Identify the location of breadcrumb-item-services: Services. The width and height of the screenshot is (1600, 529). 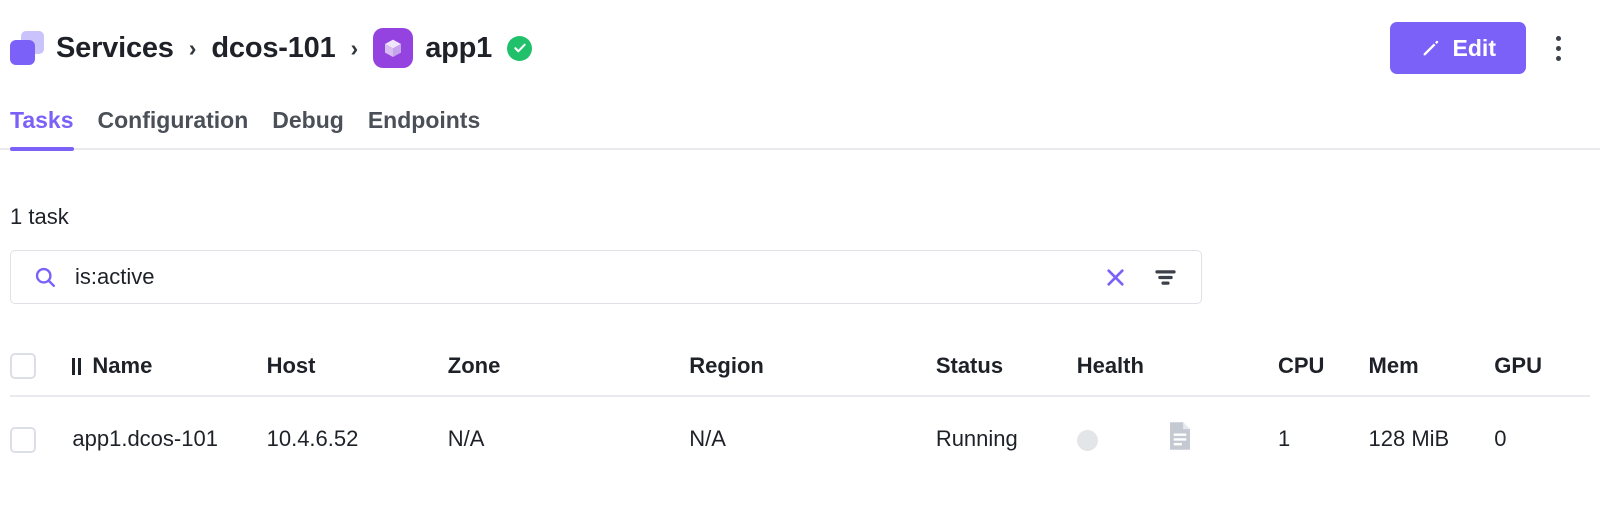
(92, 48).